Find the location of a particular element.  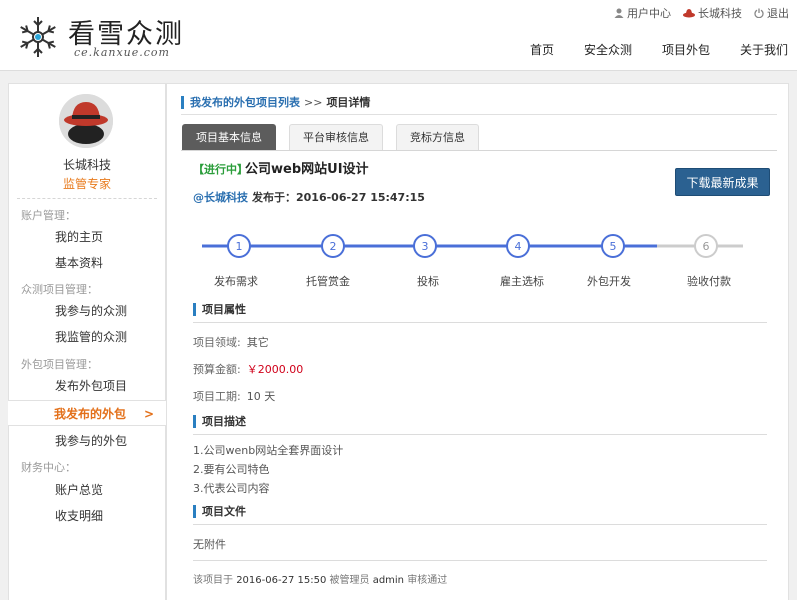

sidebar-item-transactions: 收支明细 is located at coordinates (87, 516).